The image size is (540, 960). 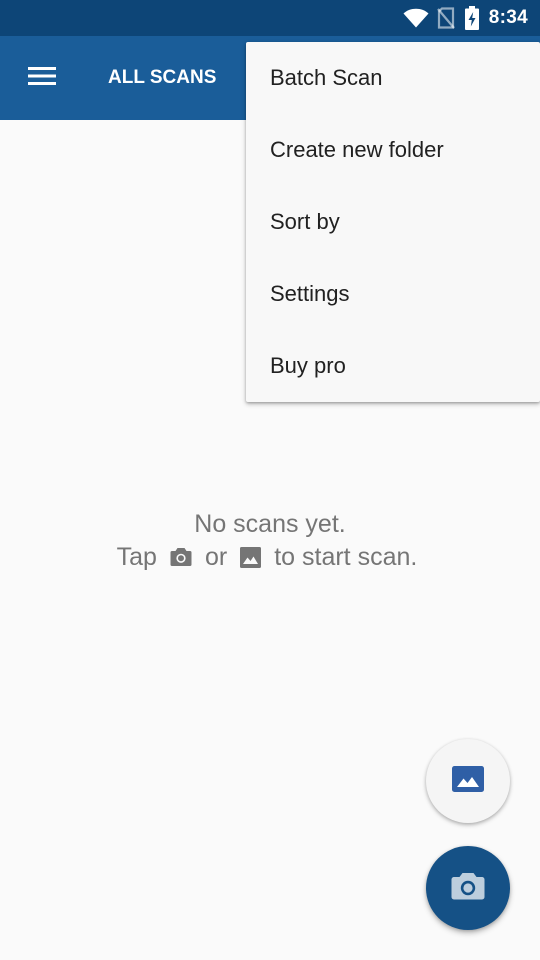 What do you see at coordinates (346, 556) in the screenshot?
I see `empty-state-suffix: to start scan.` at bounding box center [346, 556].